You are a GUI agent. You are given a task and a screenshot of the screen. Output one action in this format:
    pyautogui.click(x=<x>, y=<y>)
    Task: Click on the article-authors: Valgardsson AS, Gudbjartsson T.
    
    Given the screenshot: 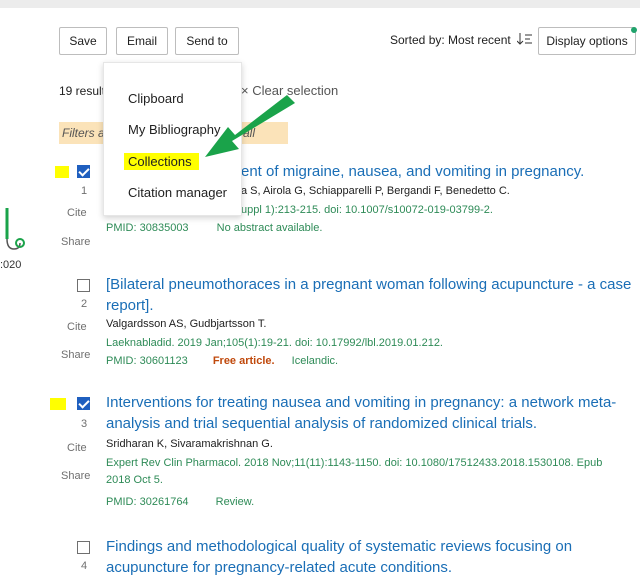 What is the action you would take?
    pyautogui.click(x=186, y=324)
    